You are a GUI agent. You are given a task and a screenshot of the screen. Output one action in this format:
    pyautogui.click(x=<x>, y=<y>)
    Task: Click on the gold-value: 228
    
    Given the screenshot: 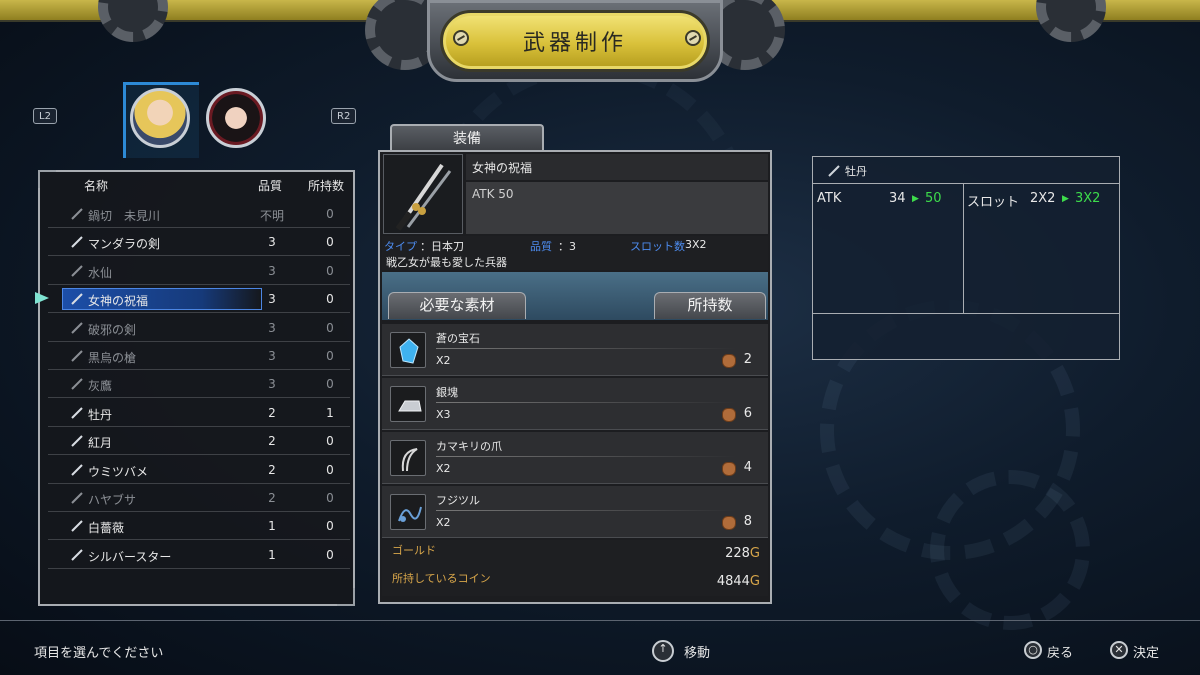 What is the action you would take?
    pyautogui.click(x=737, y=553)
    